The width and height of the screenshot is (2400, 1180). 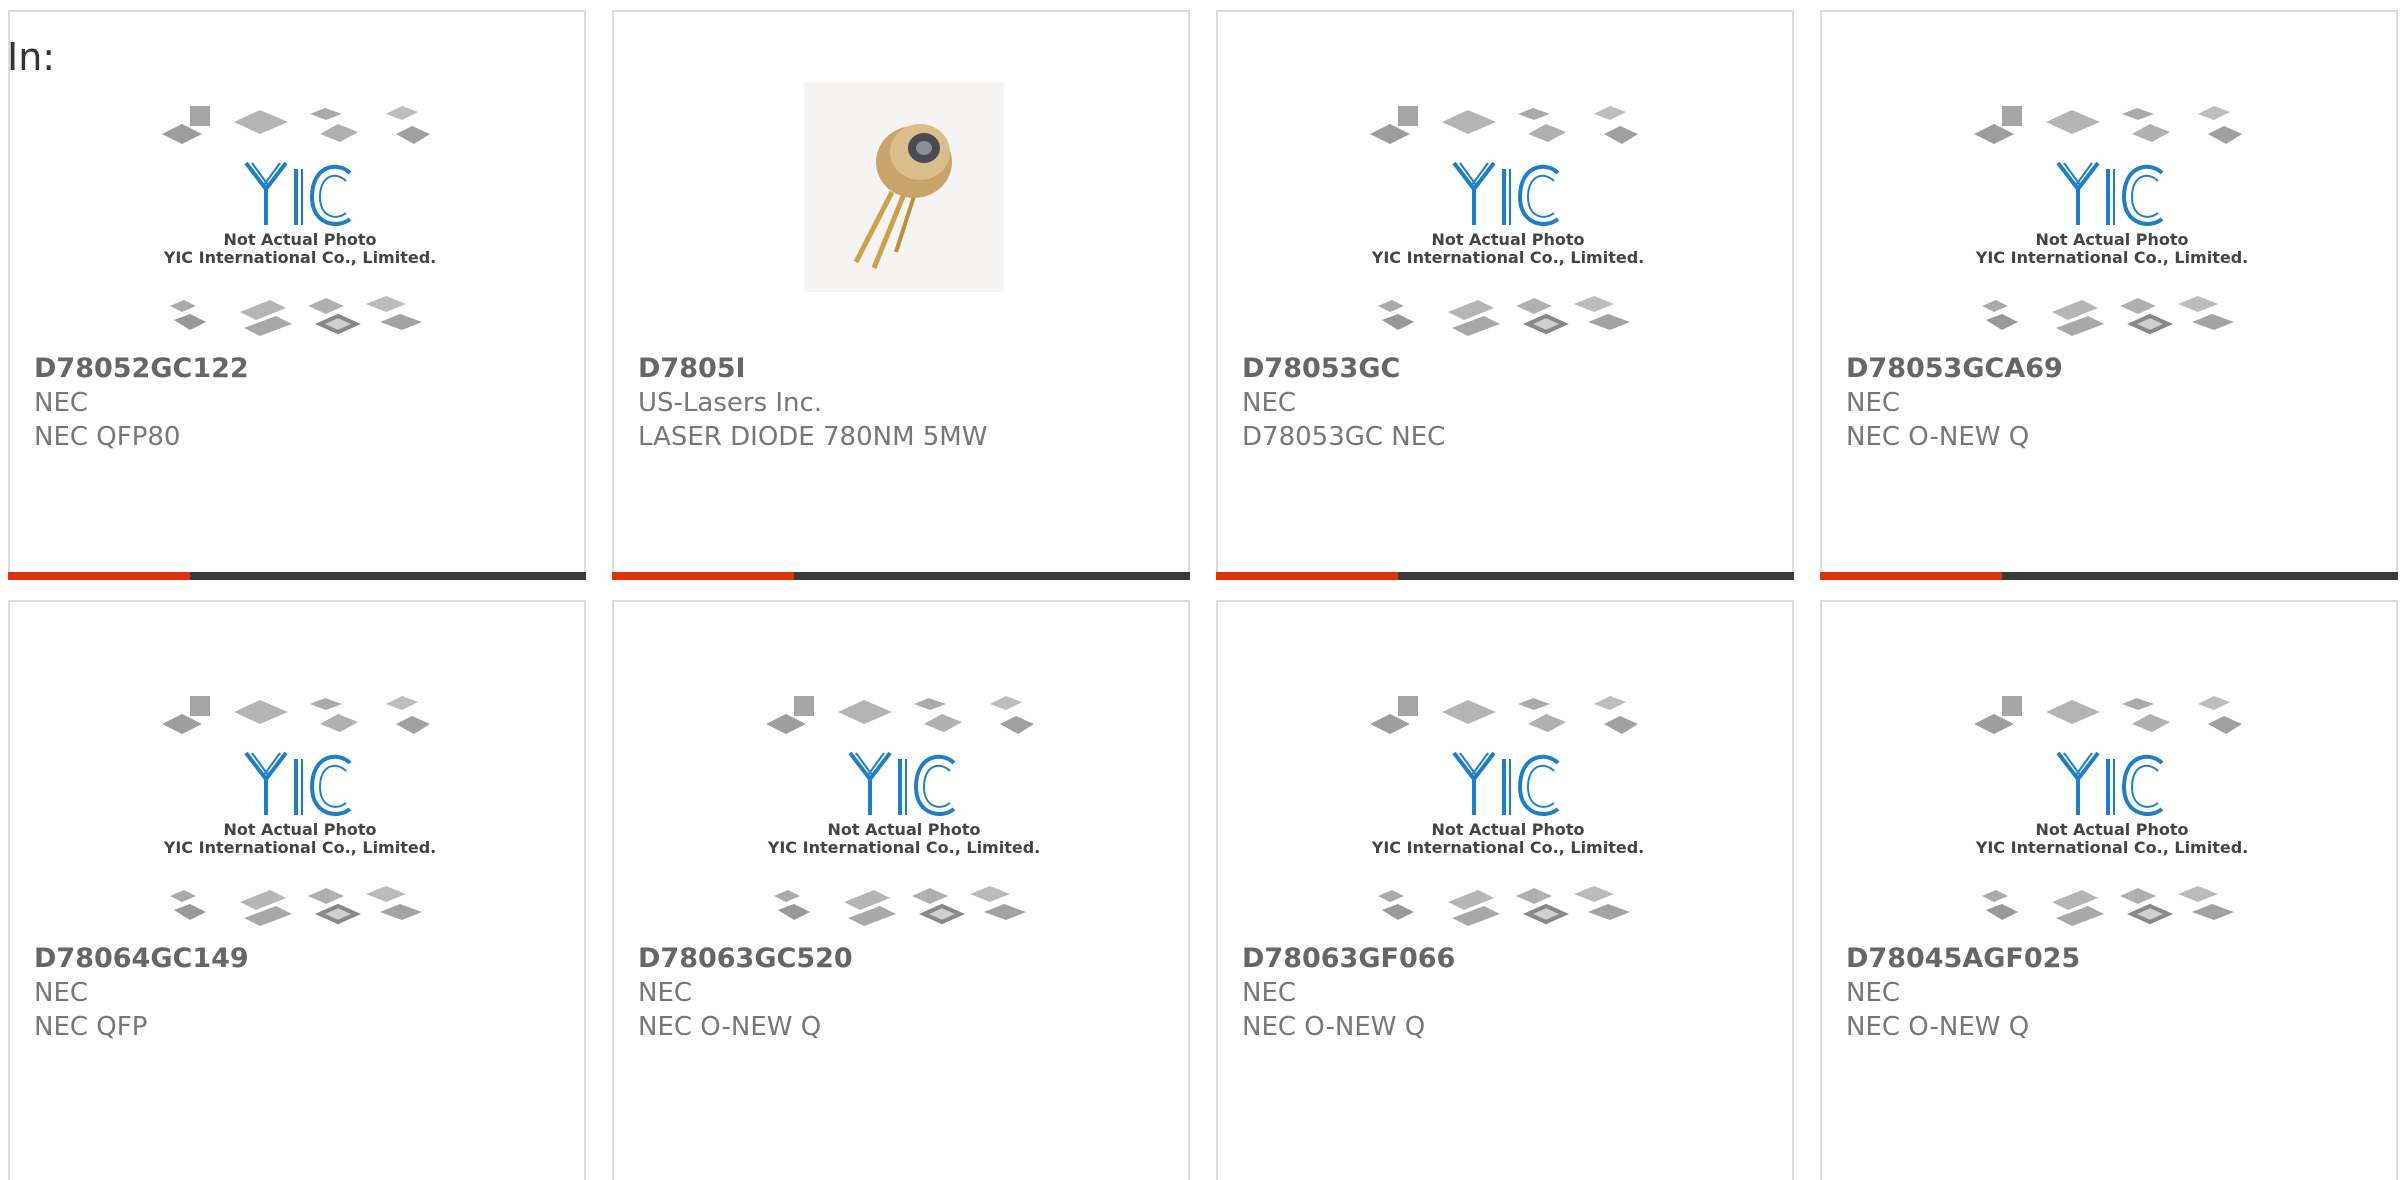 I want to click on part-number-link: D78053GC, so click(x=1507, y=369).